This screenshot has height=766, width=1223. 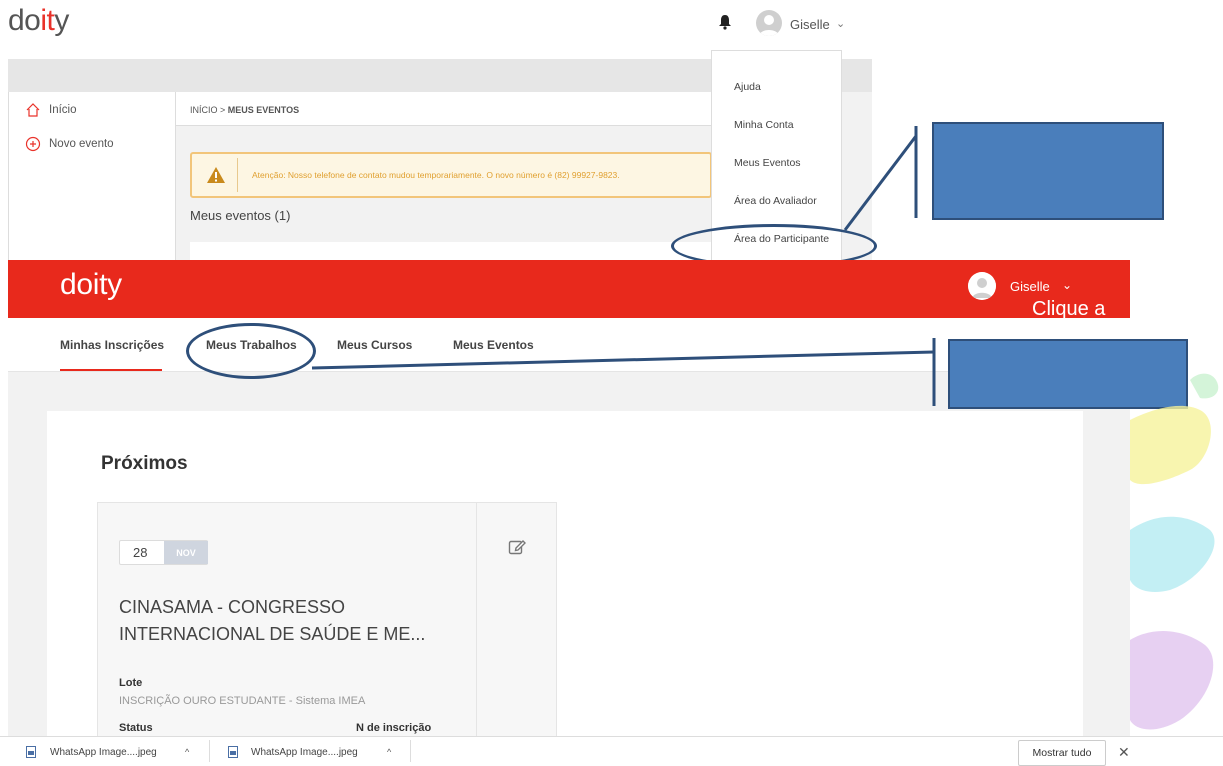 What do you see at coordinates (251, 351) in the screenshot?
I see `highlight-ellipse` at bounding box center [251, 351].